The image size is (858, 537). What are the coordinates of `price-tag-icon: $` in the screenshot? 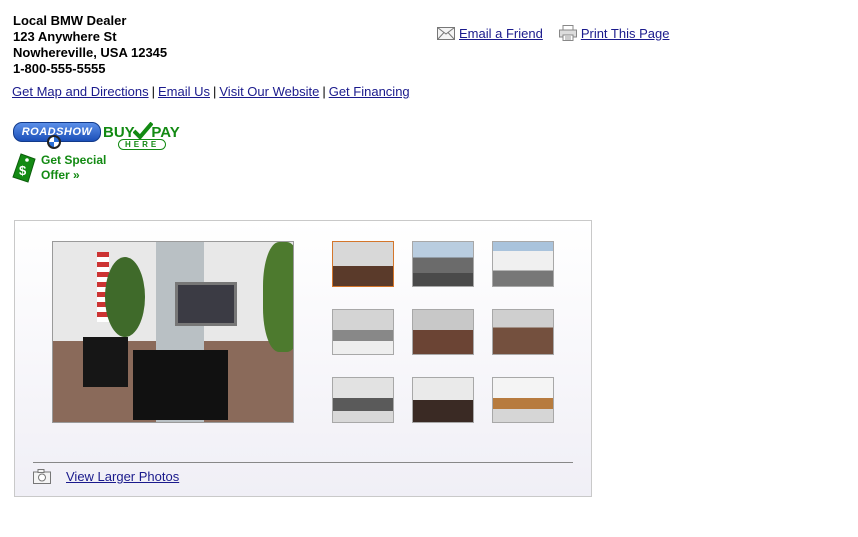 It's located at (24, 168).